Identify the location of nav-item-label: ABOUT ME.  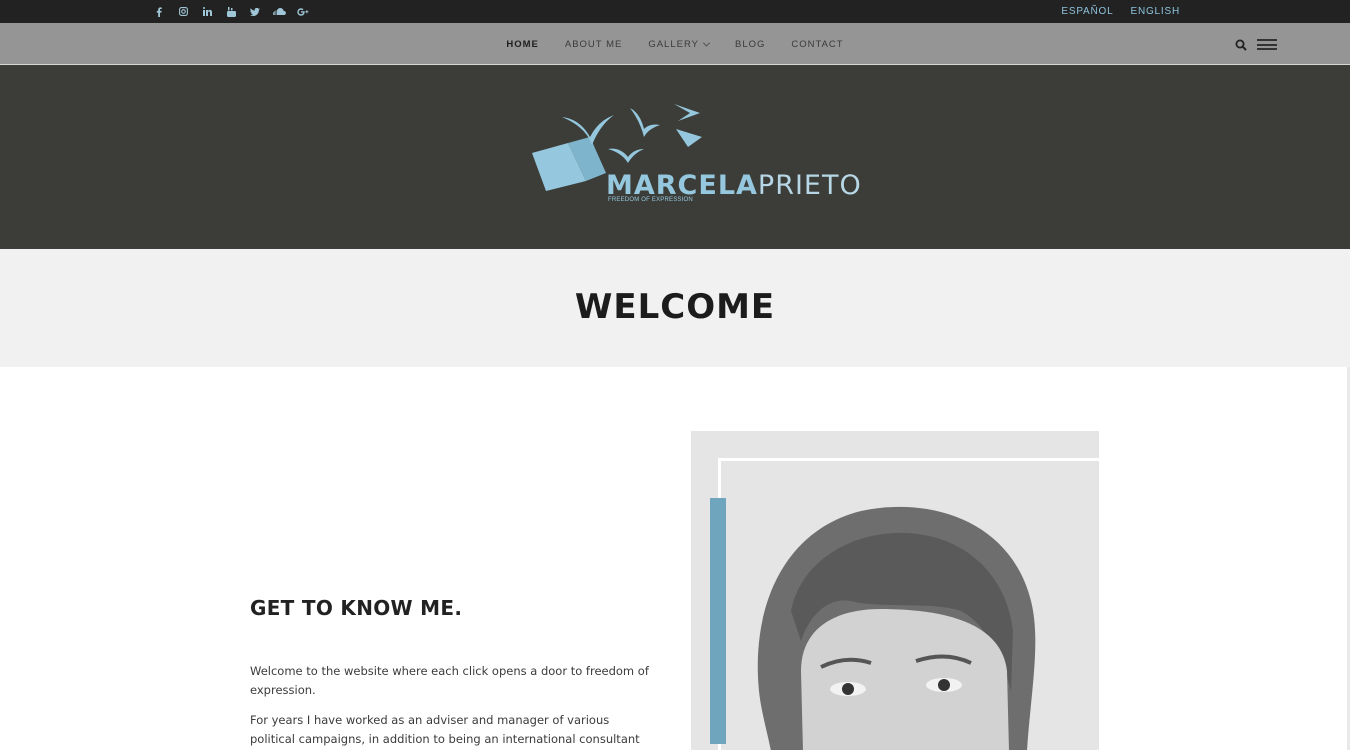
(593, 44).